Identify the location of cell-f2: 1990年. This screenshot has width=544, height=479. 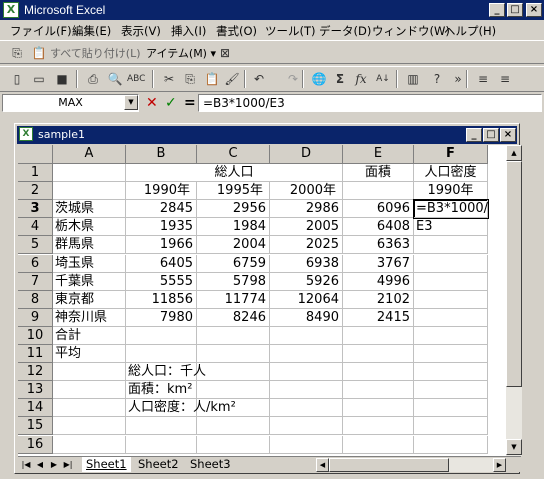
(451, 191).